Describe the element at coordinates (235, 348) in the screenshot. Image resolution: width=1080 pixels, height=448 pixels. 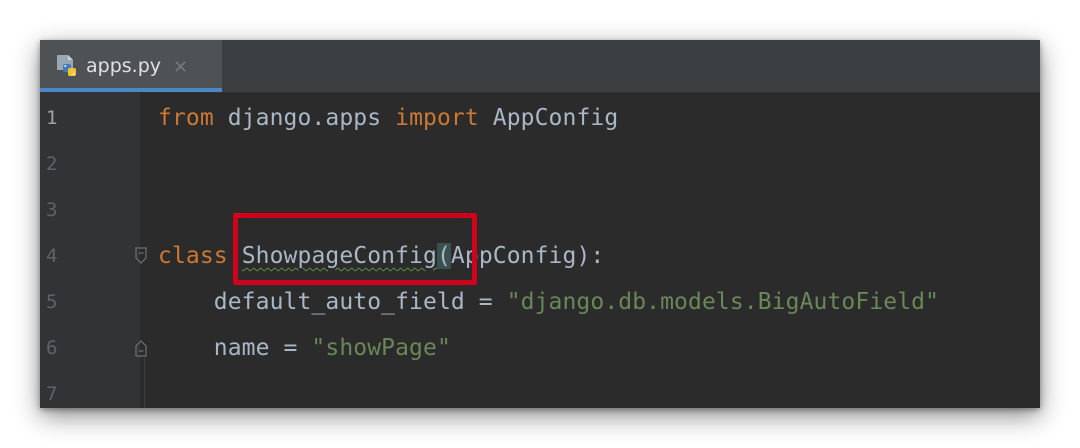
I see `code-token: name =` at that location.